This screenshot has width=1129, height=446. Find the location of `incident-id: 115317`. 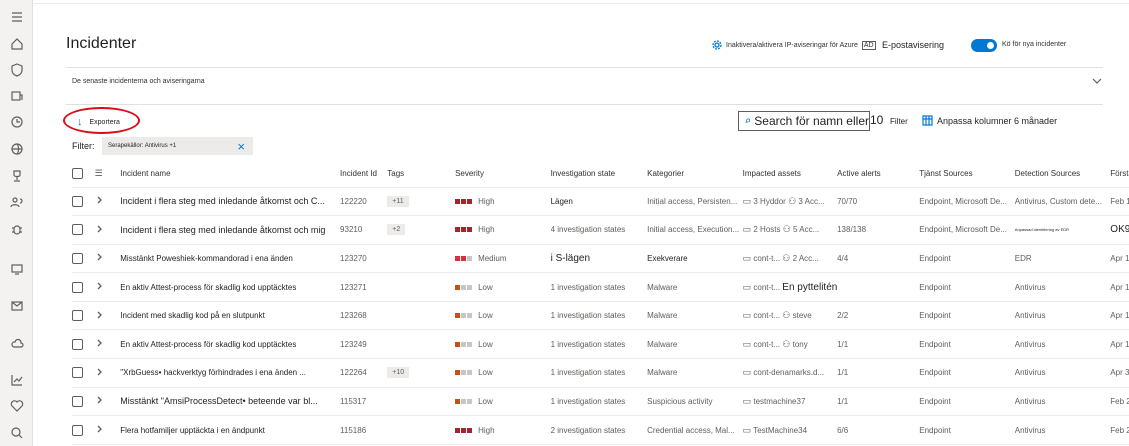

incident-id: 115317 is located at coordinates (364, 402).